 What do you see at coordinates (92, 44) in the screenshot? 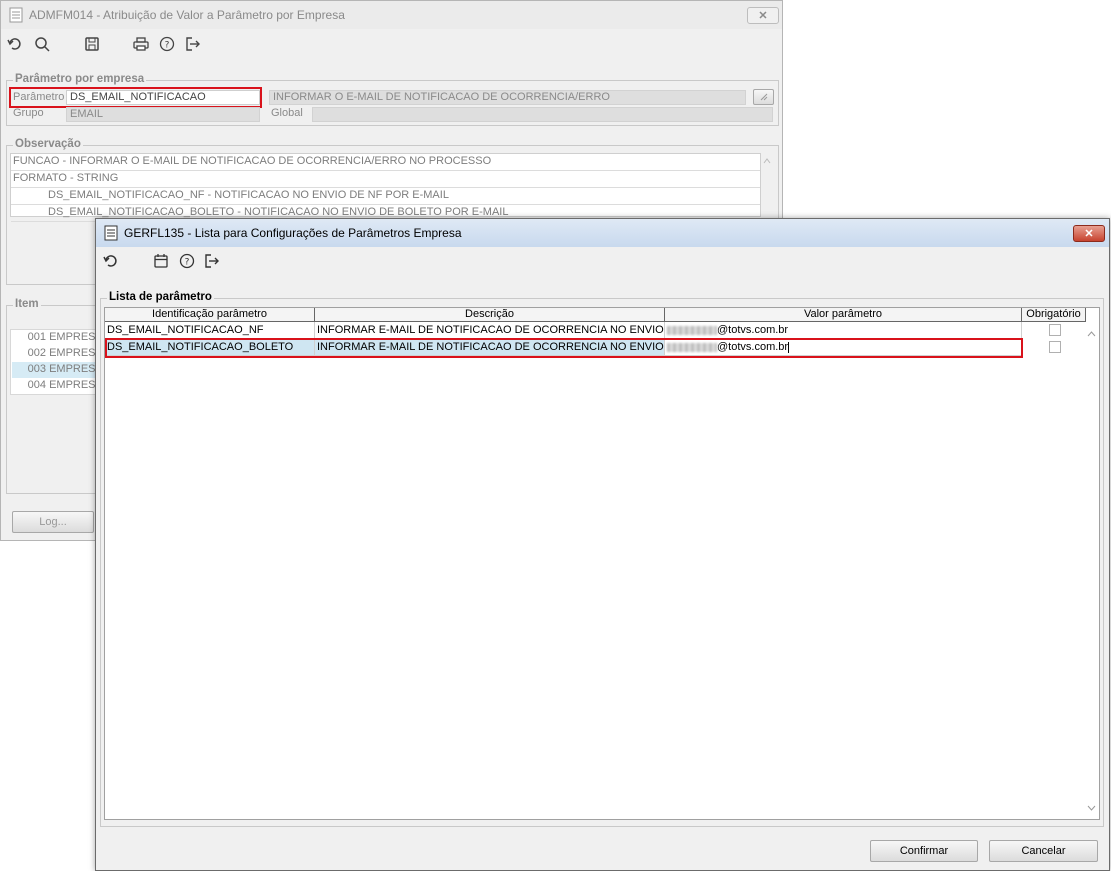
I see `save-icon` at bounding box center [92, 44].